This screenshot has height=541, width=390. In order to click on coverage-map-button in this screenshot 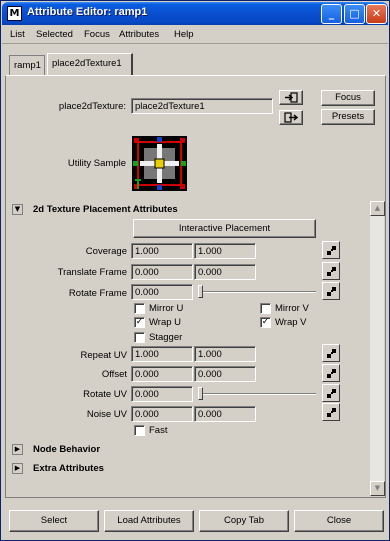, I will do `click(331, 250)`.